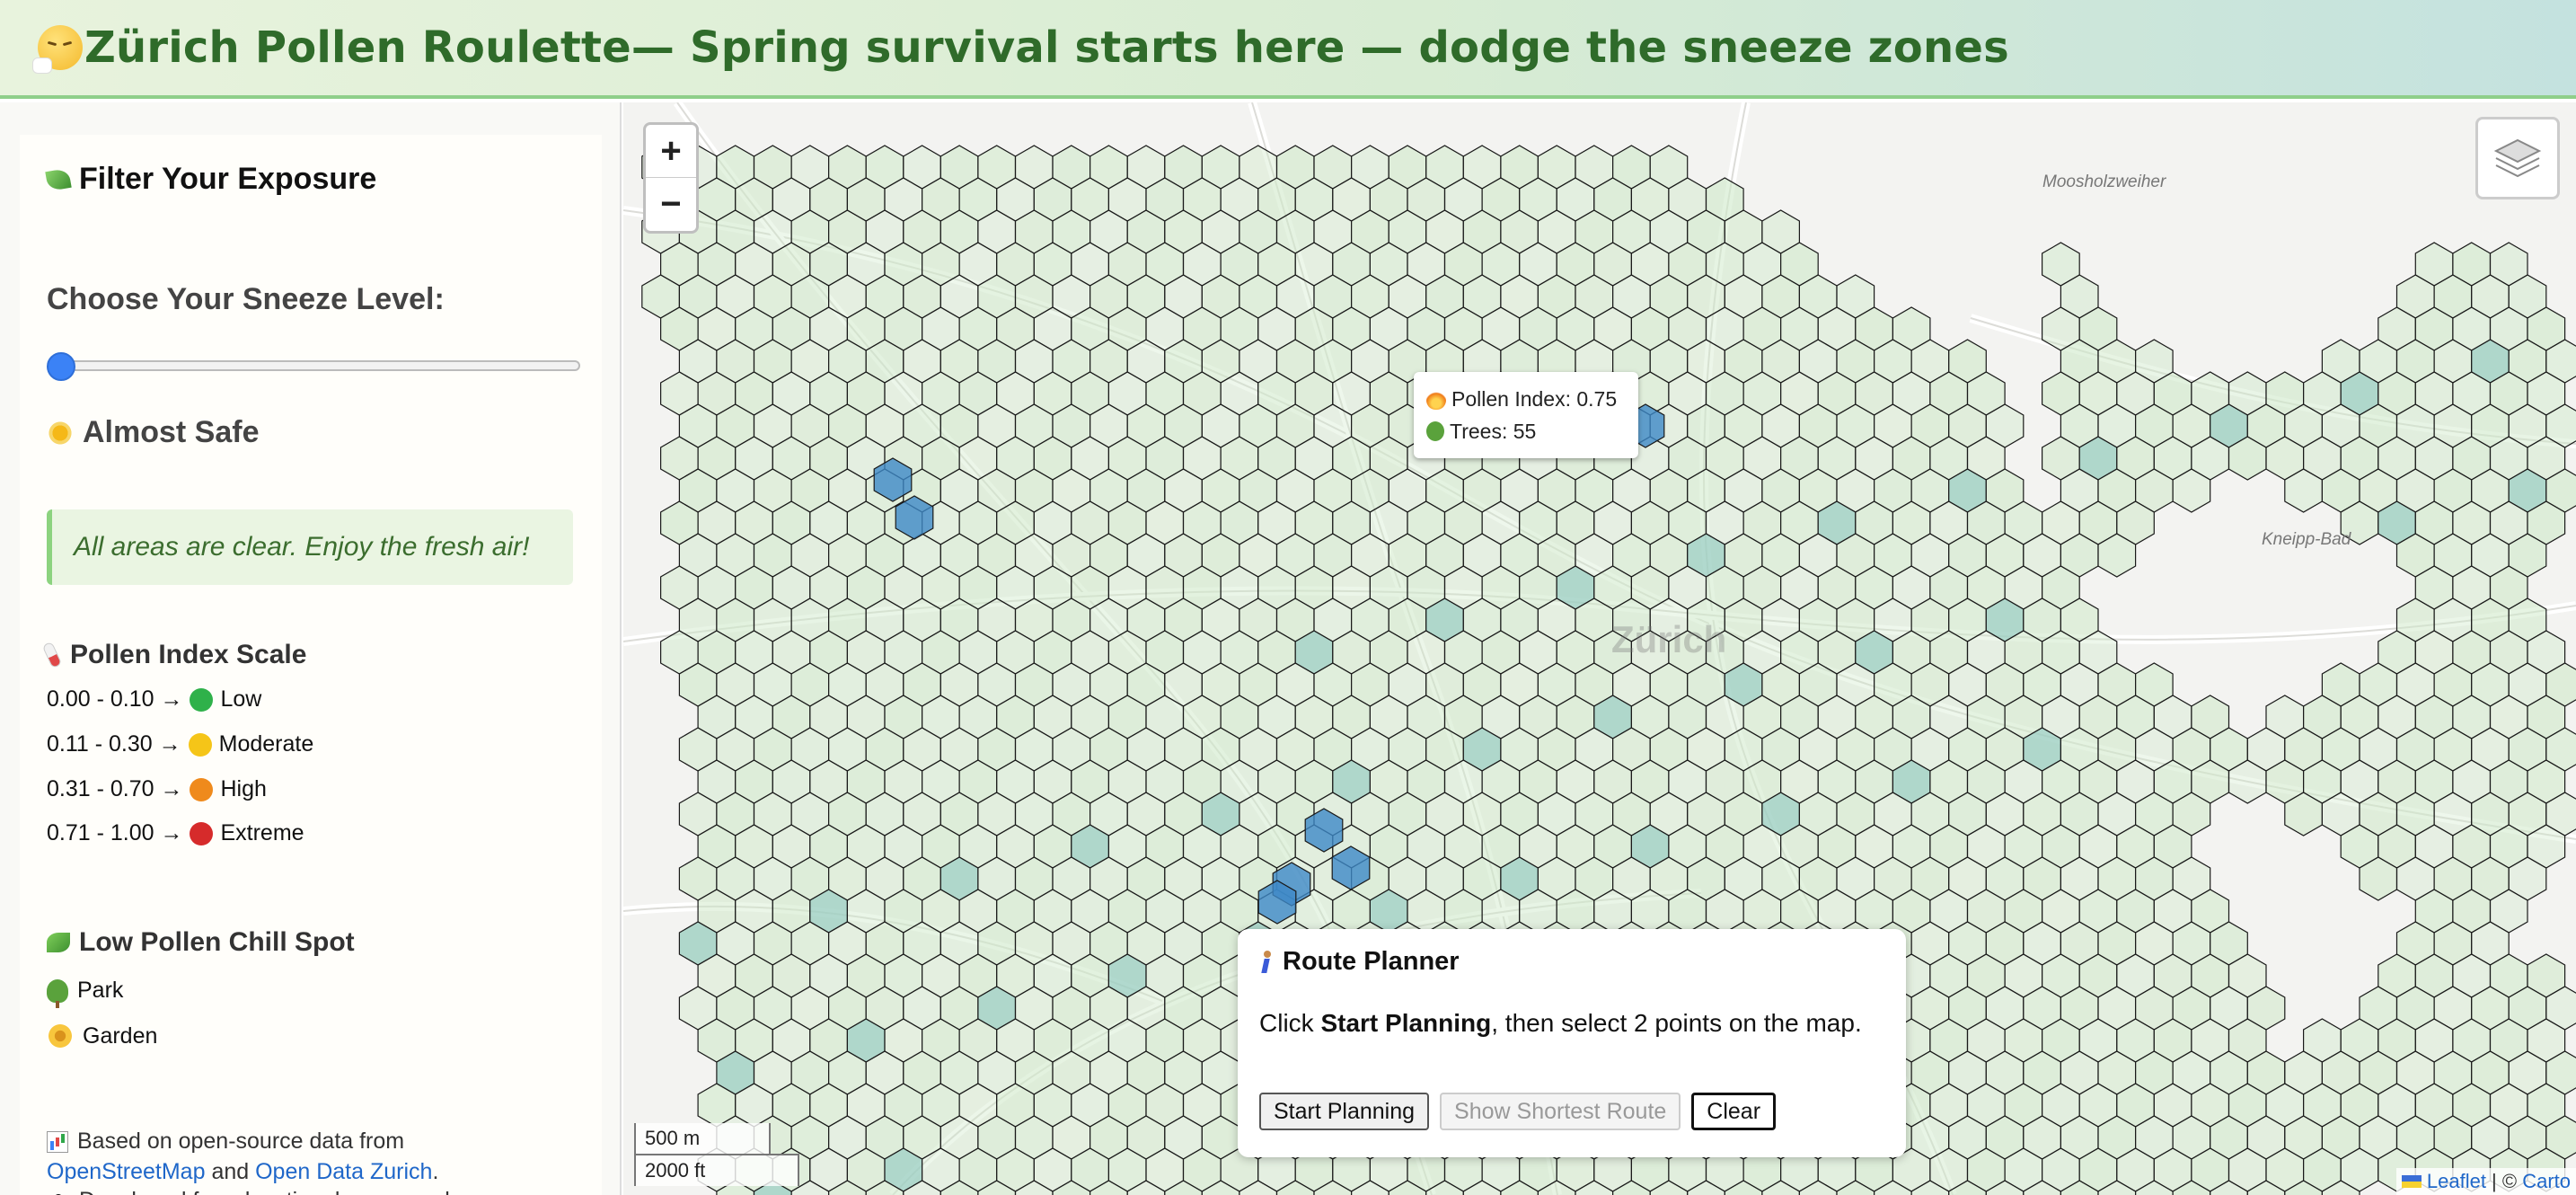  Describe the element at coordinates (200, 744) in the screenshot. I see `yellow-circle-icon` at that location.